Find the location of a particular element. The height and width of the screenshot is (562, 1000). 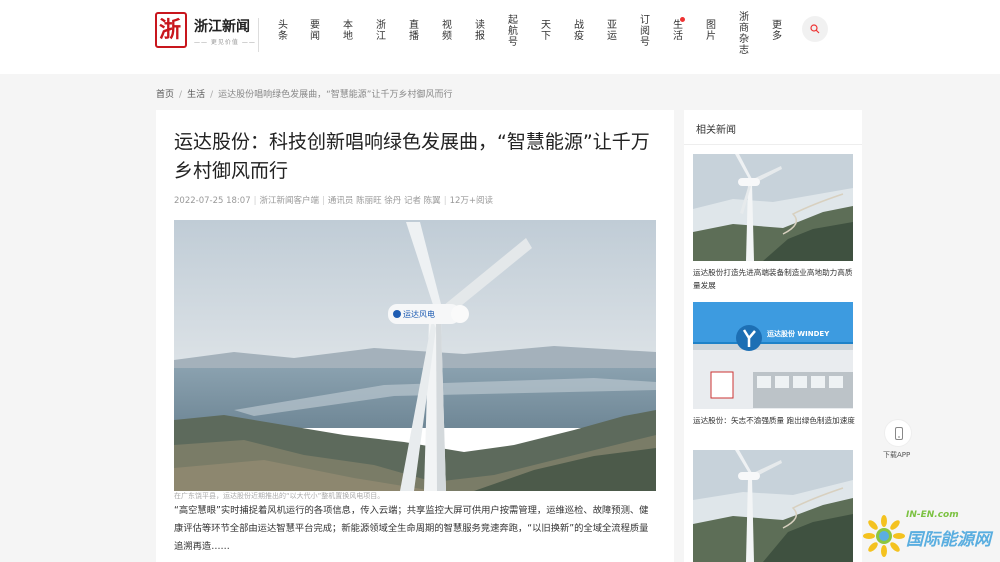

nav-item-news: 要闻 is located at coordinates (315, 31).